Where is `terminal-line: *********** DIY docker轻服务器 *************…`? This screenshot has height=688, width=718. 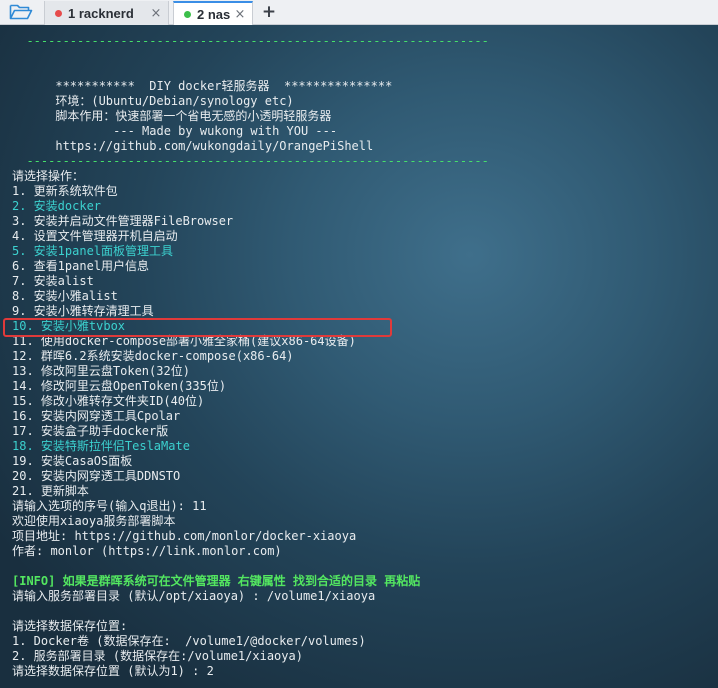 terminal-line: *********** DIY docker轻服务器 *************… is located at coordinates (202, 86).